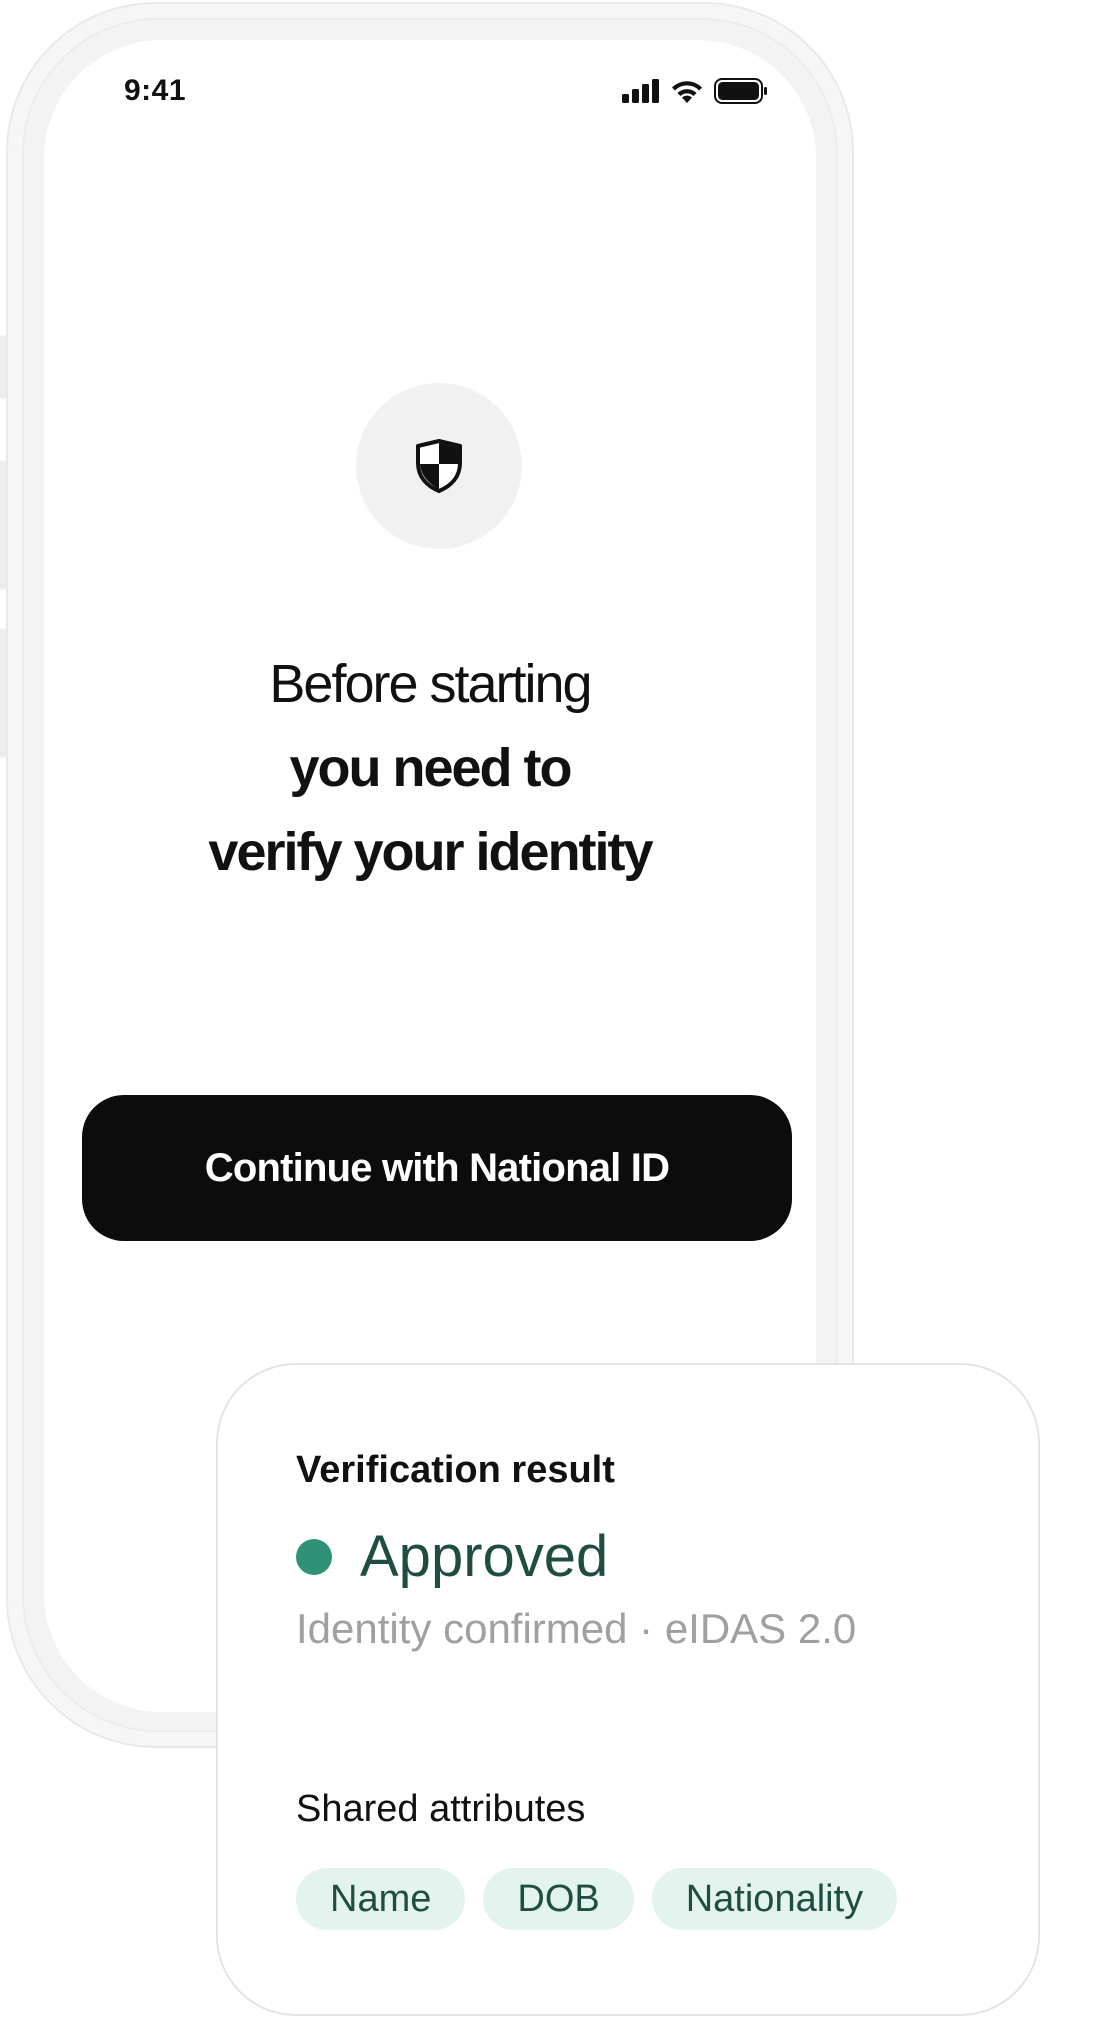 This screenshot has width=1120, height=2018. What do you see at coordinates (740, 91) in the screenshot?
I see `battery-icon` at bounding box center [740, 91].